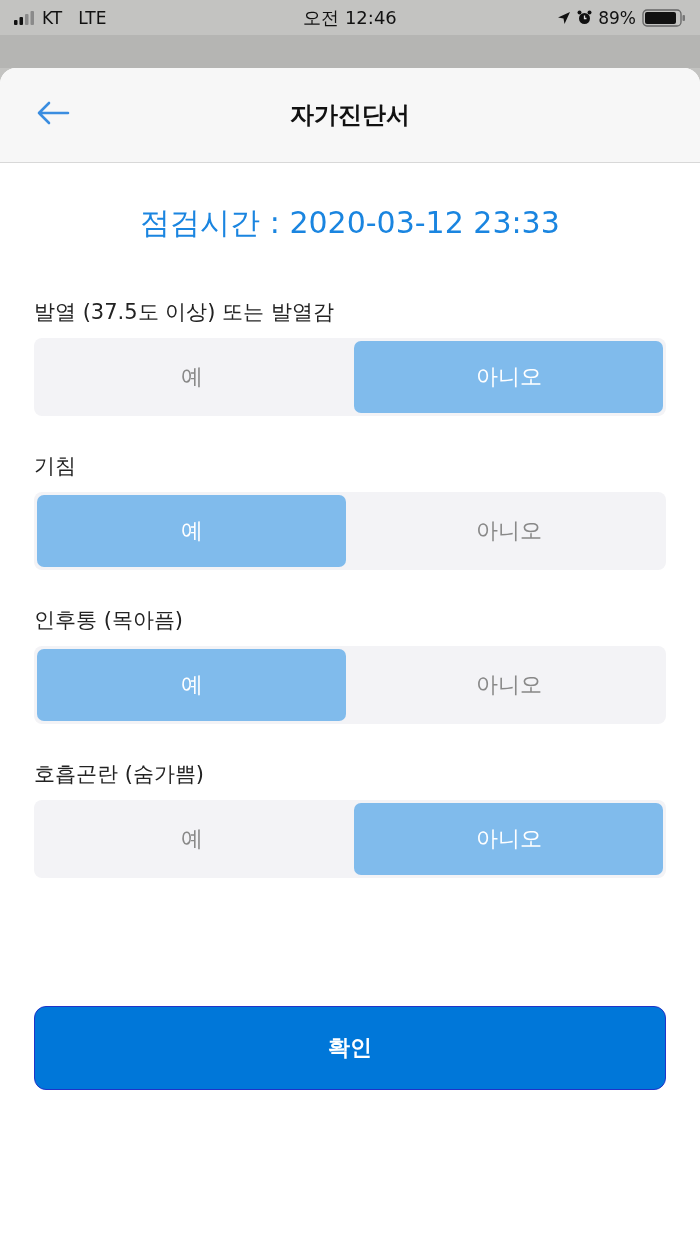 Image resolution: width=700 pixels, height=1244 pixels. What do you see at coordinates (92, 17) in the screenshot?
I see `network-type: LTE` at bounding box center [92, 17].